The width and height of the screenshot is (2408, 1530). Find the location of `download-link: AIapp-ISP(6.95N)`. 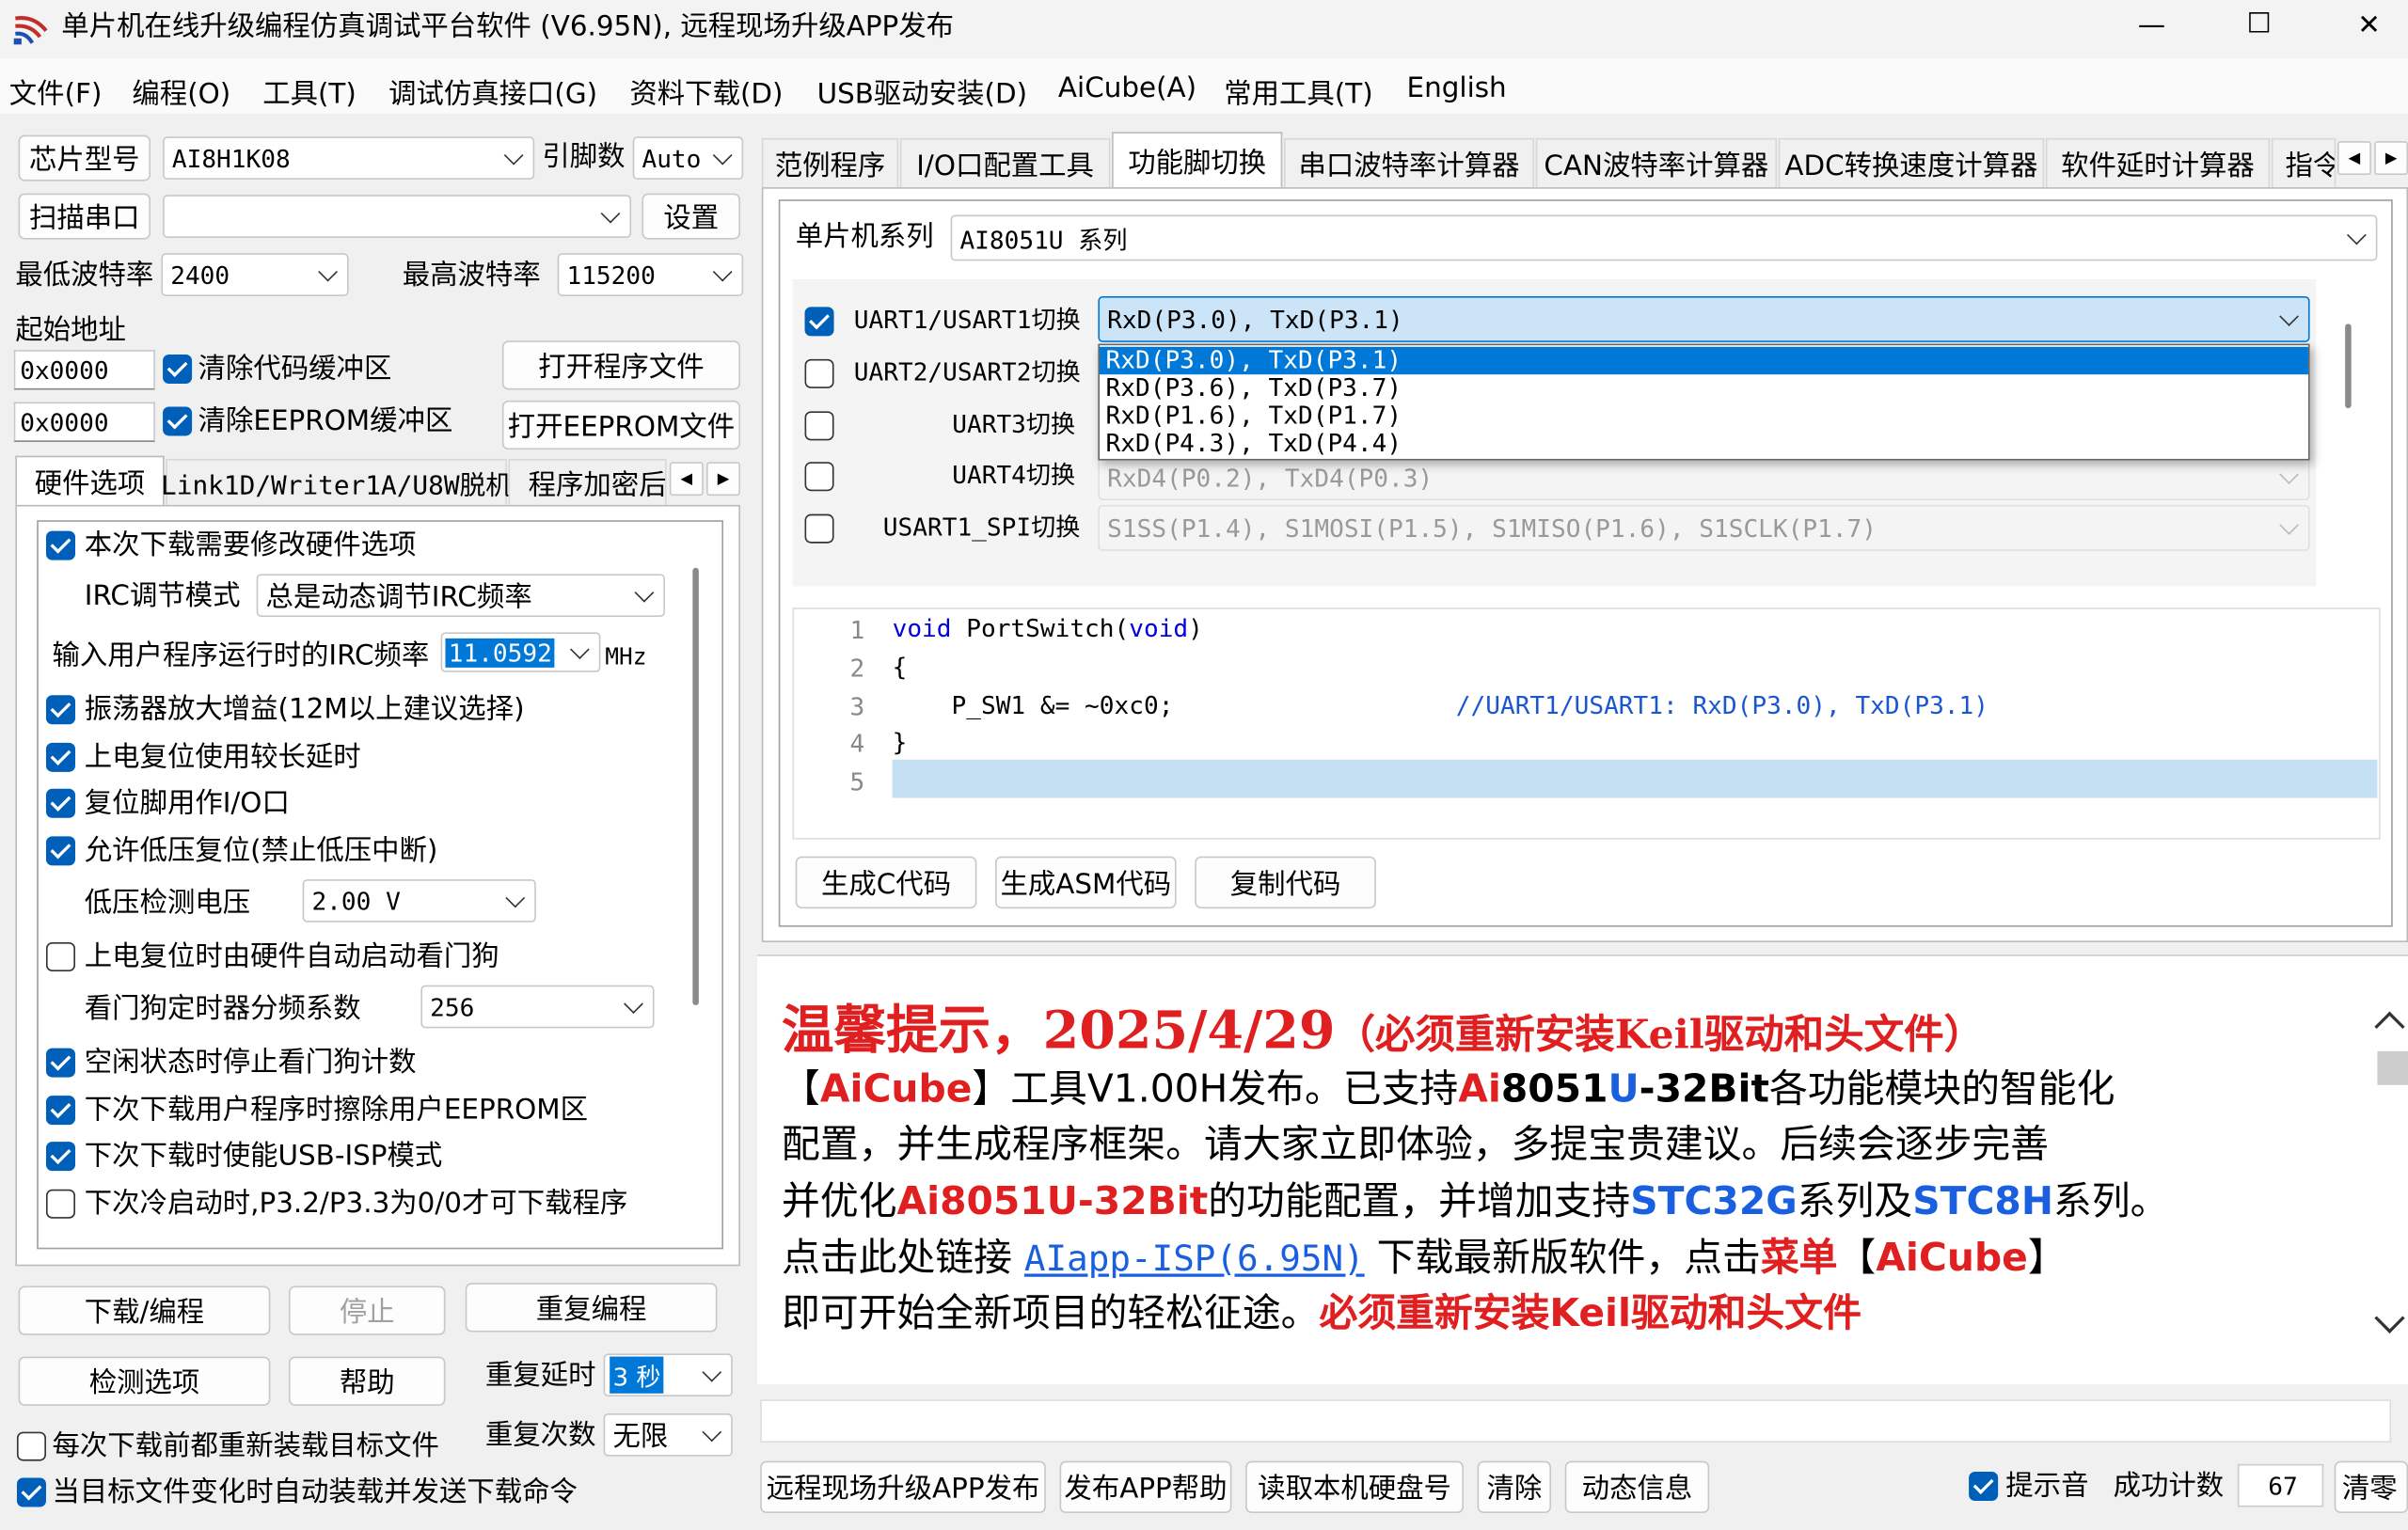

download-link: AIapp-ISP(6.95N) is located at coordinates (1194, 1260).